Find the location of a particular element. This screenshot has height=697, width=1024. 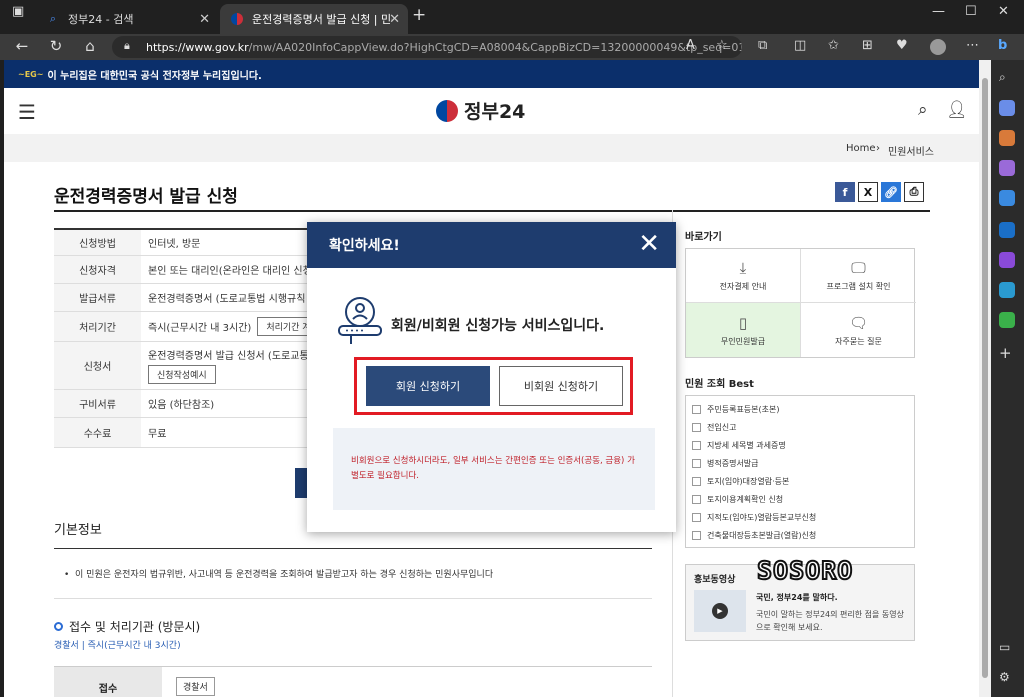

list-item: 지적도(임야도)열람등본교부신청 is located at coordinates (803, 517).